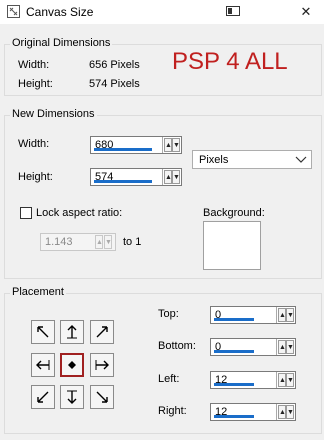 This screenshot has height=440, width=324. What do you see at coordinates (234, 351) in the screenshot?
I see `bottom-slider` at bounding box center [234, 351].